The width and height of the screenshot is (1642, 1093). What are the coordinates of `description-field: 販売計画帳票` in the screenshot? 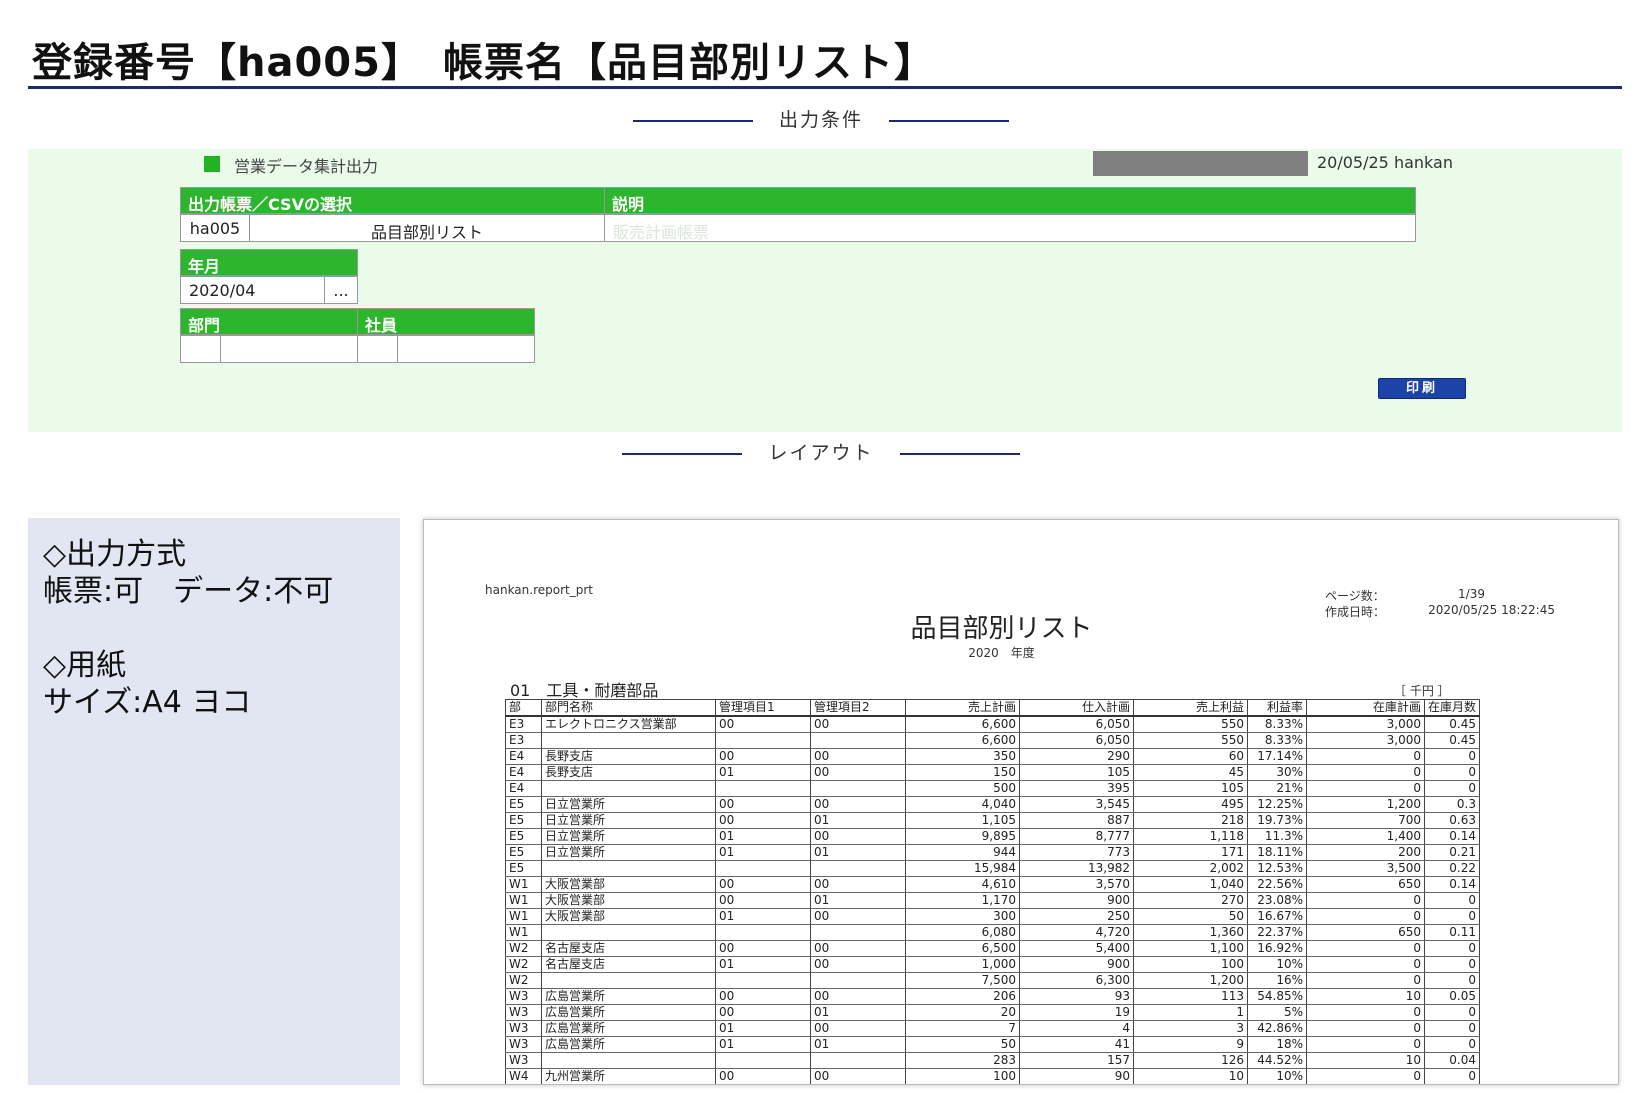 It's located at (1010, 228).